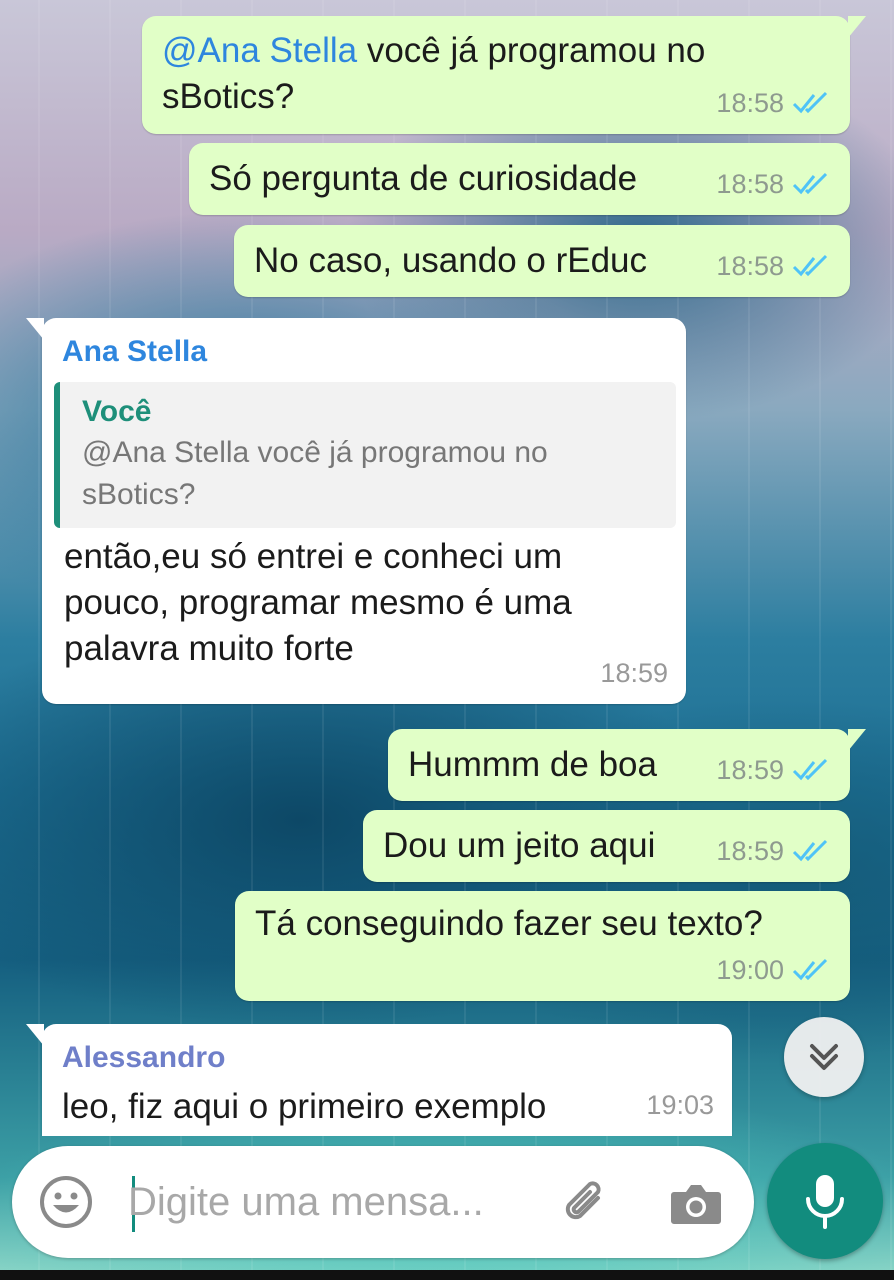 This screenshot has height=1280, width=894. I want to click on message-input, so click(332, 1202).